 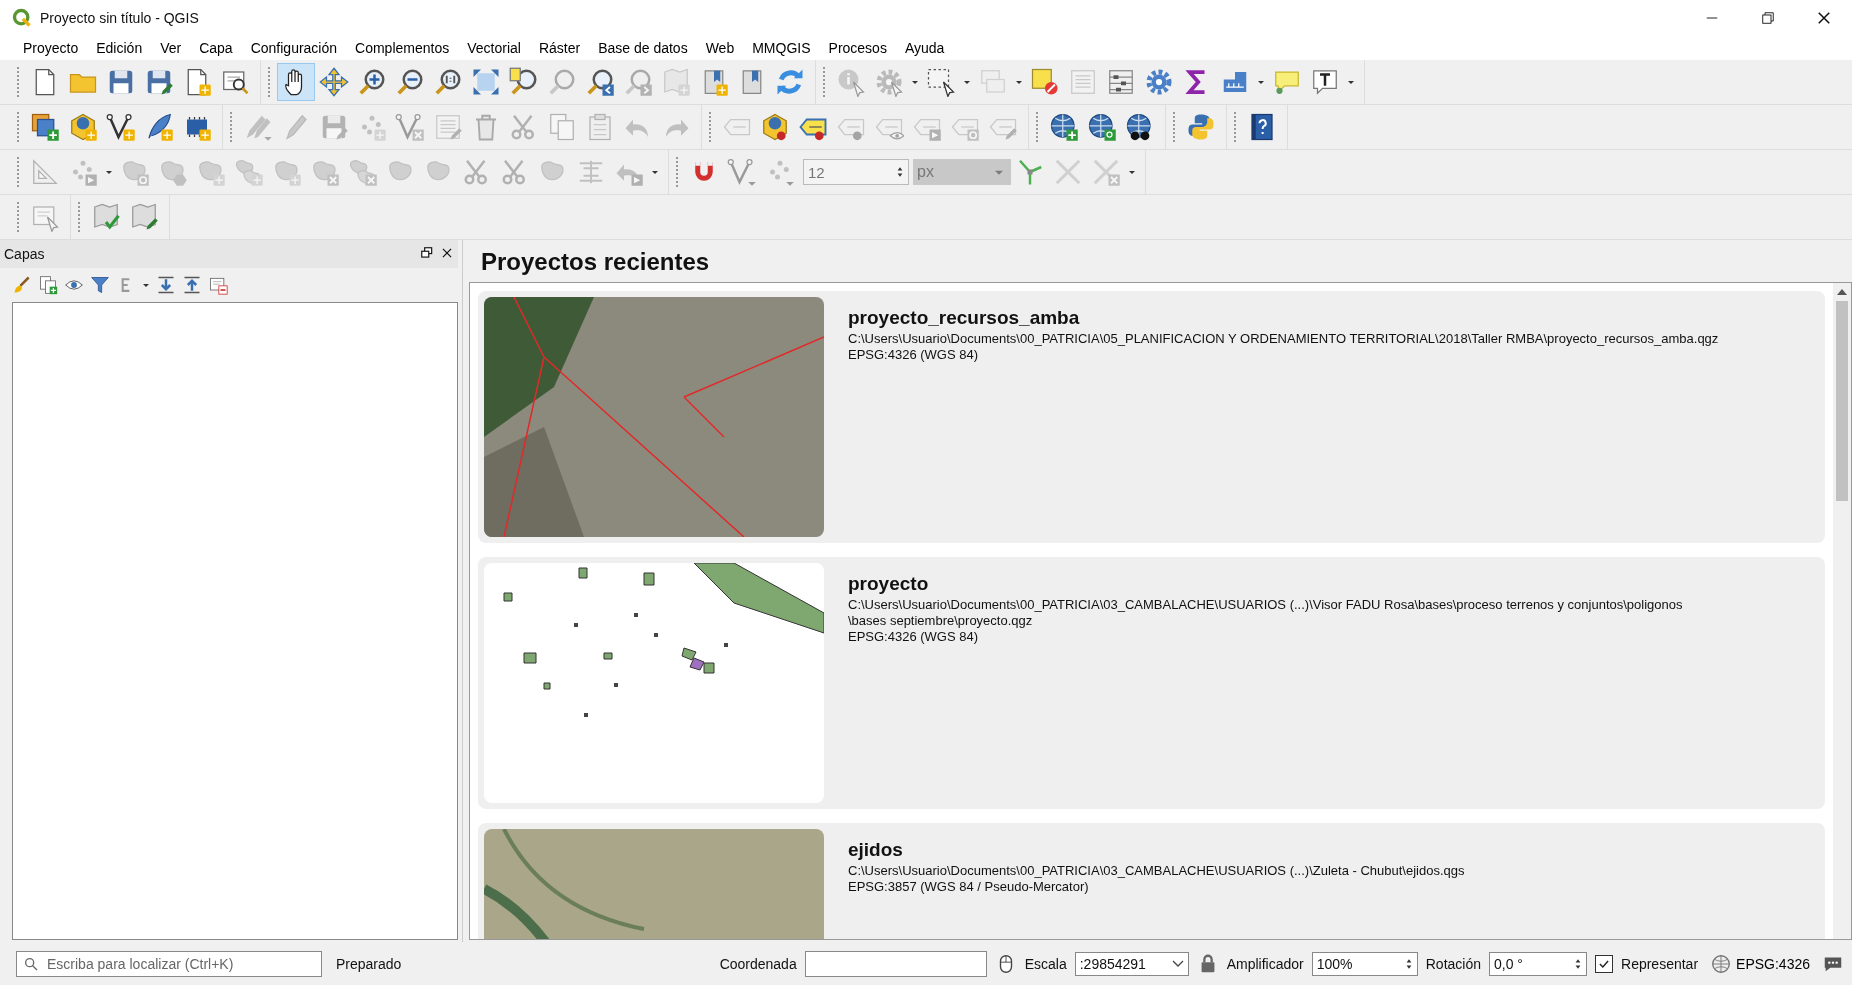 What do you see at coordinates (1604, 963) in the screenshot?
I see `render-checkbox` at bounding box center [1604, 963].